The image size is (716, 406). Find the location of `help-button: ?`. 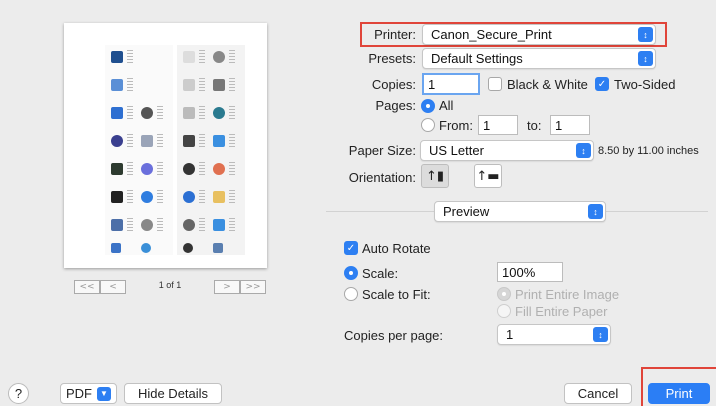

help-button: ? is located at coordinates (18, 393).